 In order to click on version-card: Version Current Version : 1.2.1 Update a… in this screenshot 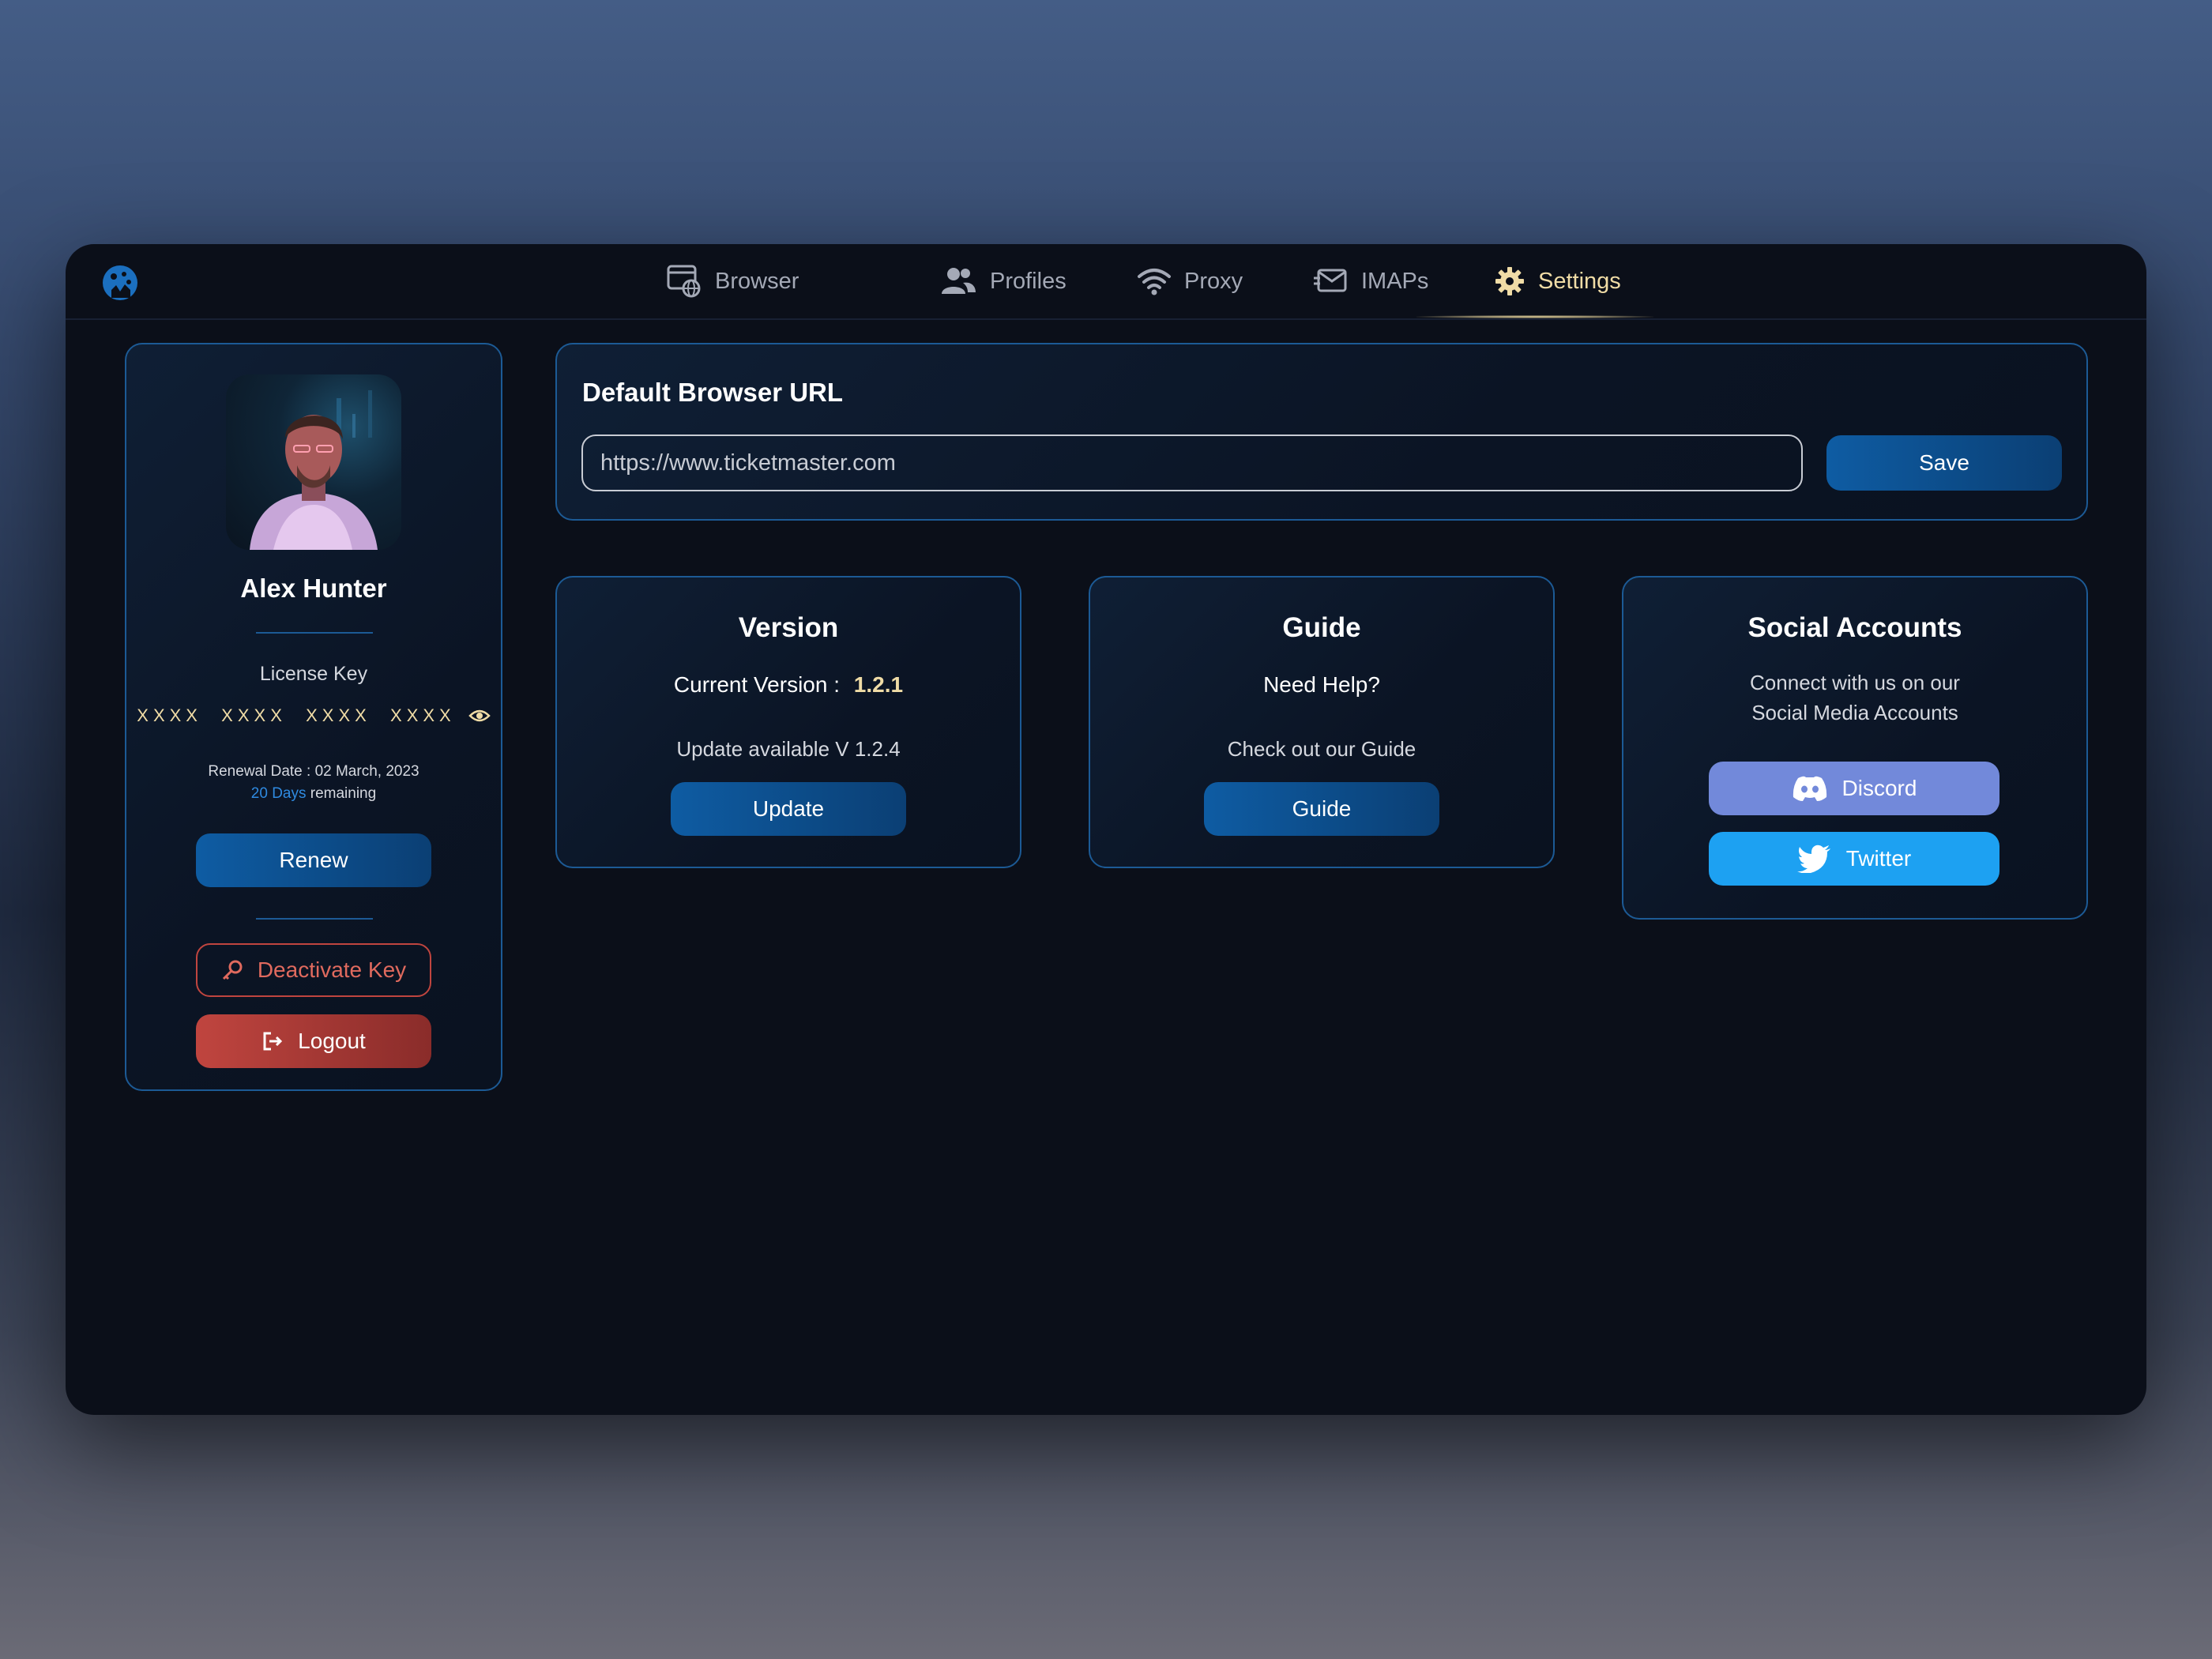, I will do `click(788, 722)`.